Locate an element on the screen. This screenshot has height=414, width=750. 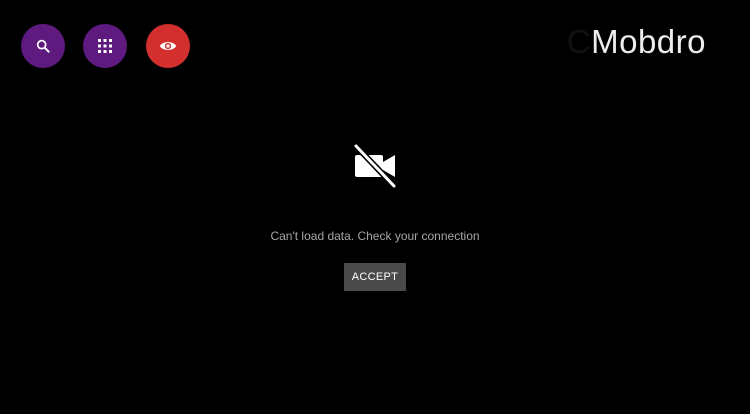
eye-button is located at coordinates (168, 46).